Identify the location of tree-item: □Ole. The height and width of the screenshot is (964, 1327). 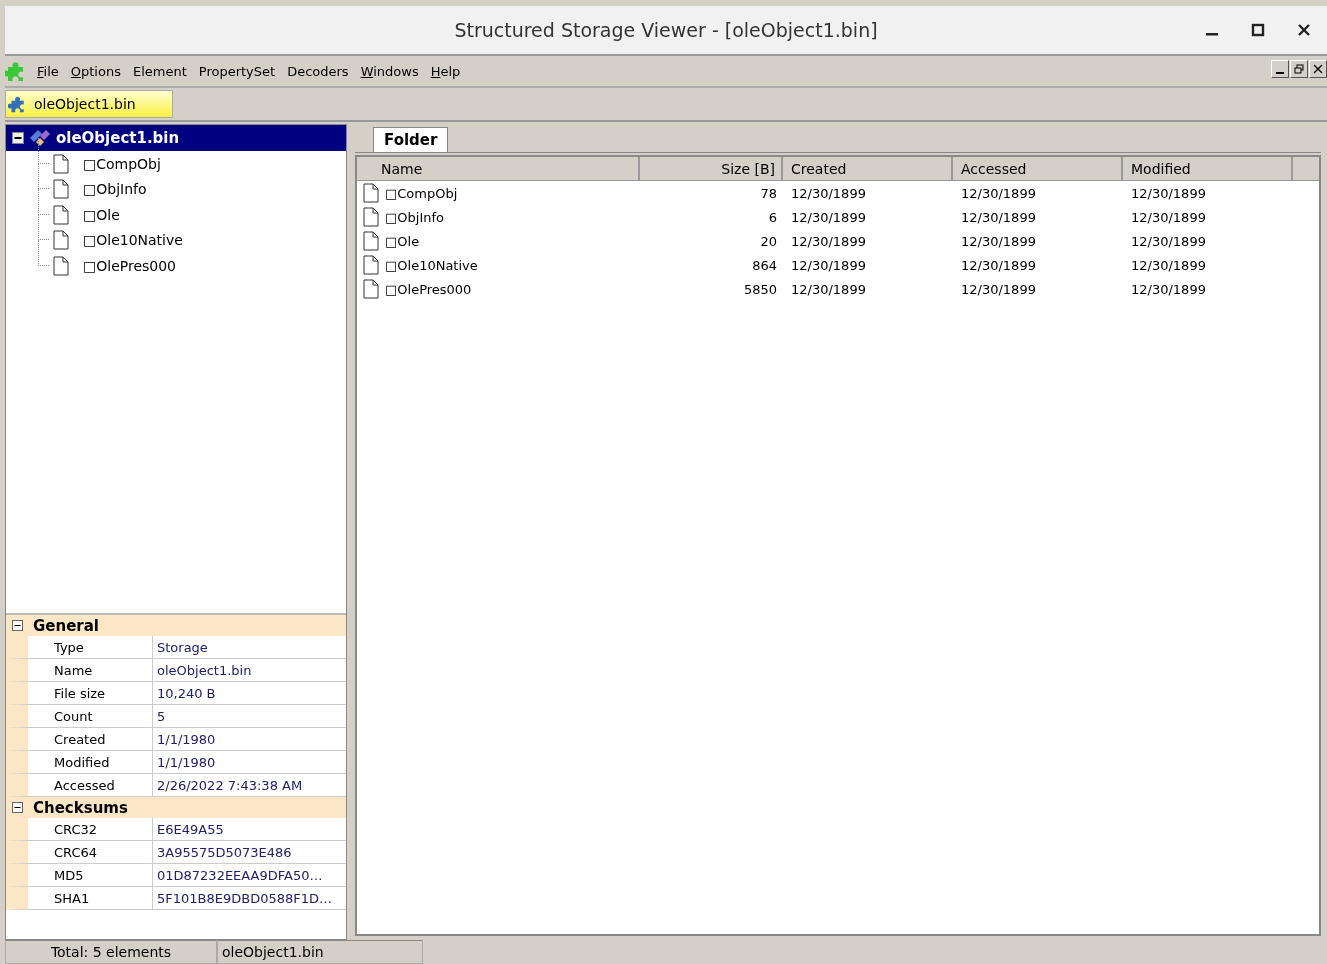
(101, 214).